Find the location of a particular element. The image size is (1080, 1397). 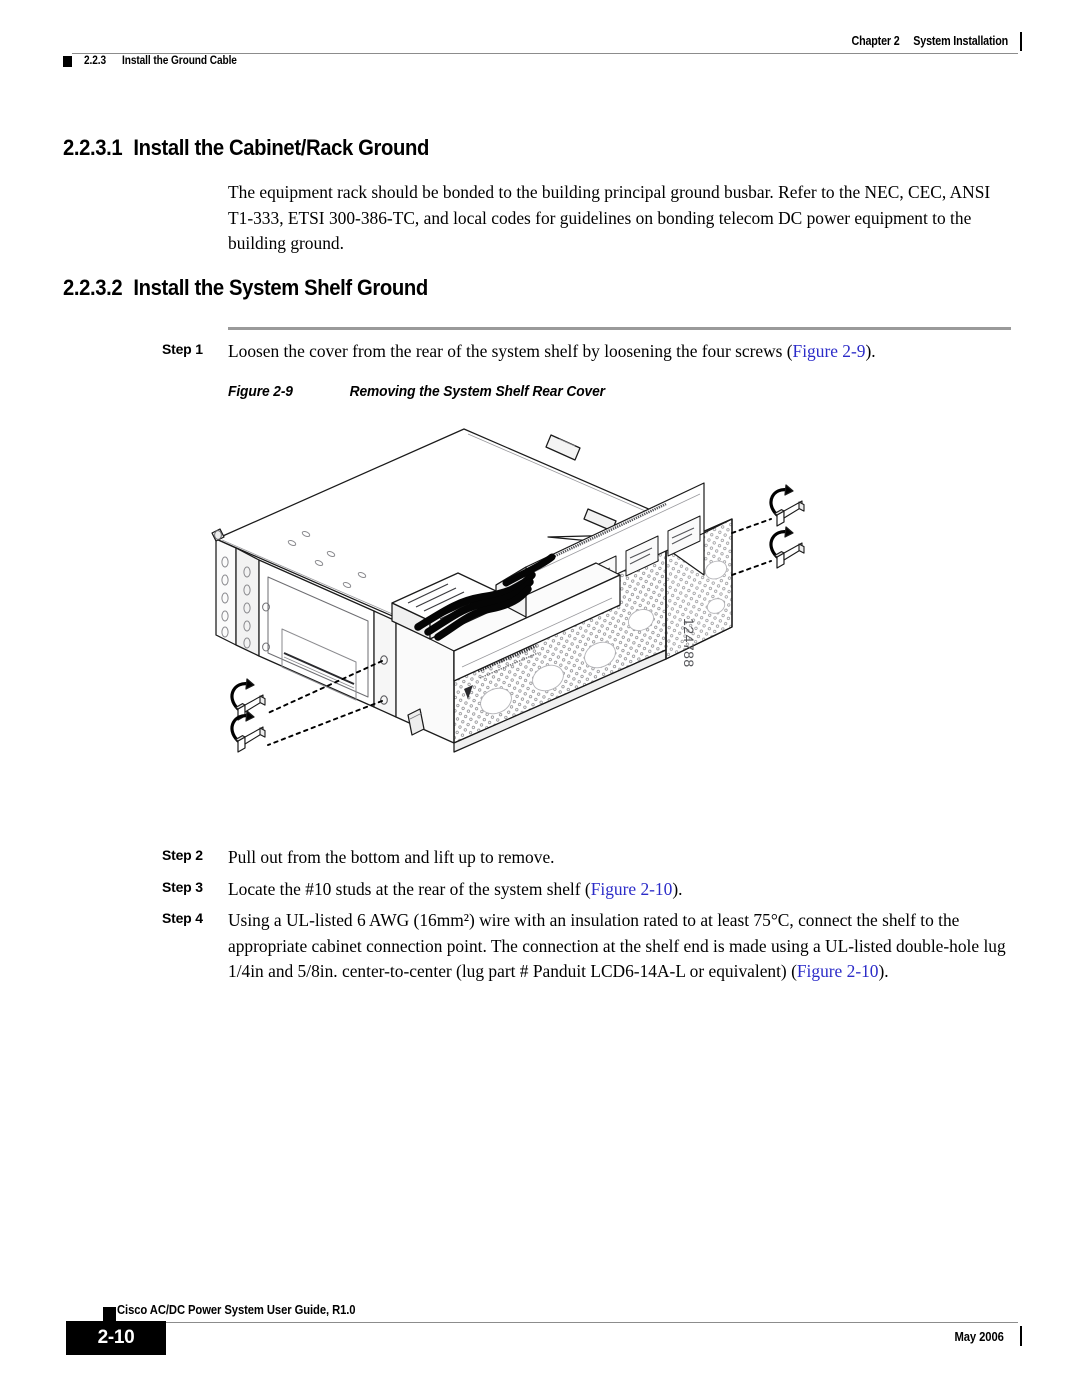

figure-artwork-id: 124788 is located at coordinates (689, 643).